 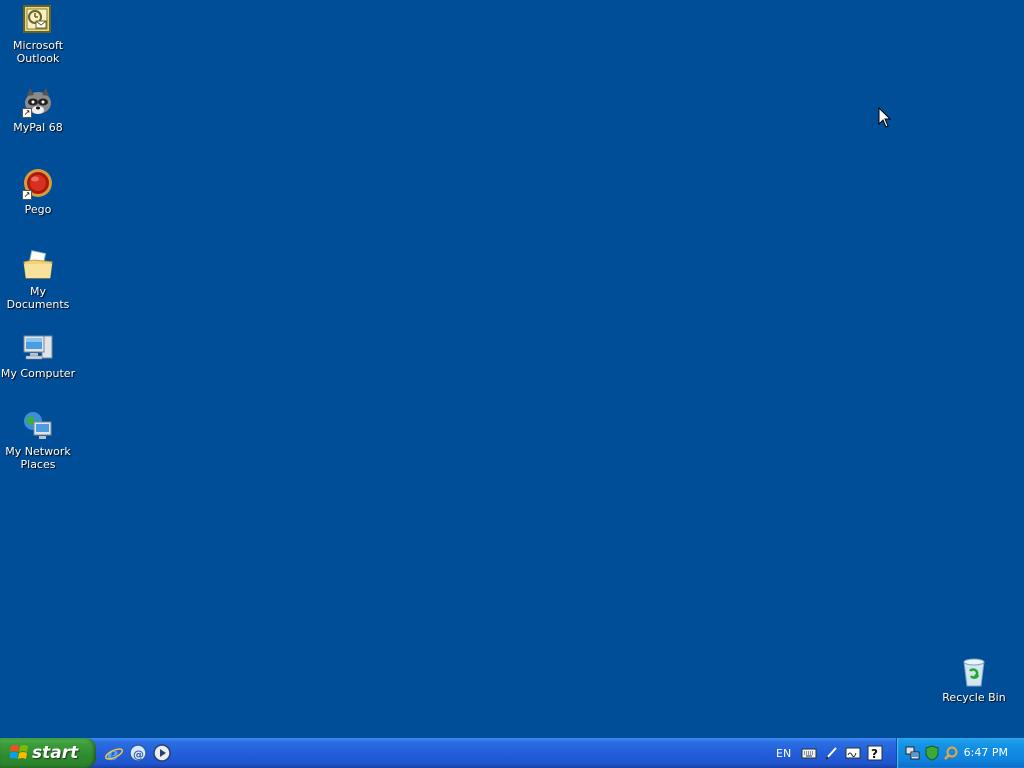 What do you see at coordinates (974, 697) in the screenshot?
I see `desktop-icon-label: Recycle Bin` at bounding box center [974, 697].